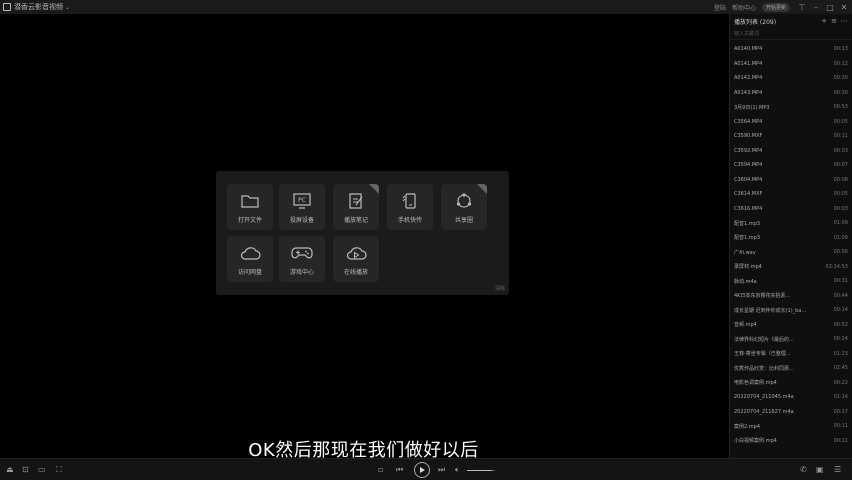 The image size is (852, 480). I want to click on playlist-item: 电影色调案例.mp4 00:22, so click(791, 383).